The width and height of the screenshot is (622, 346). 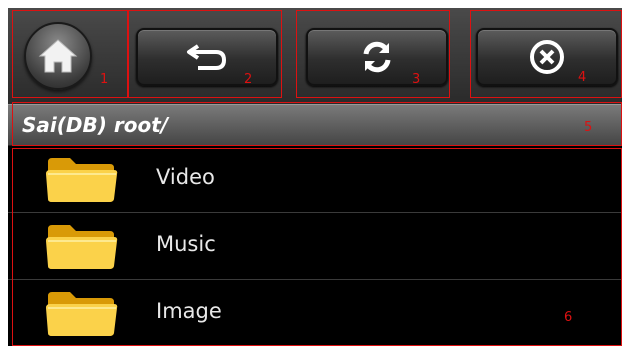 What do you see at coordinates (582, 77) in the screenshot?
I see `annotation-number-4: 4` at bounding box center [582, 77].